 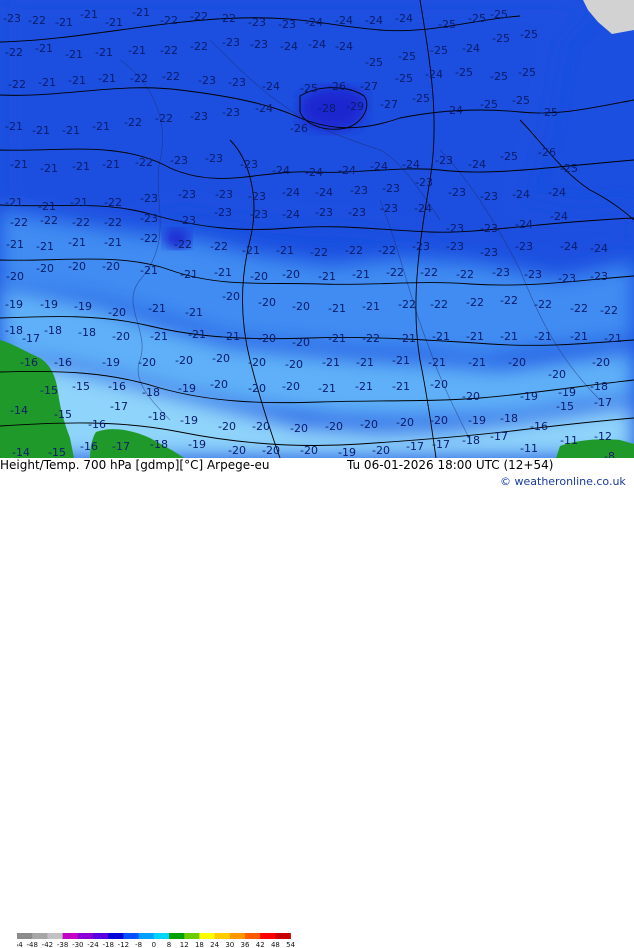 I want to click on temperature-label: -29, so click(x=355, y=106).